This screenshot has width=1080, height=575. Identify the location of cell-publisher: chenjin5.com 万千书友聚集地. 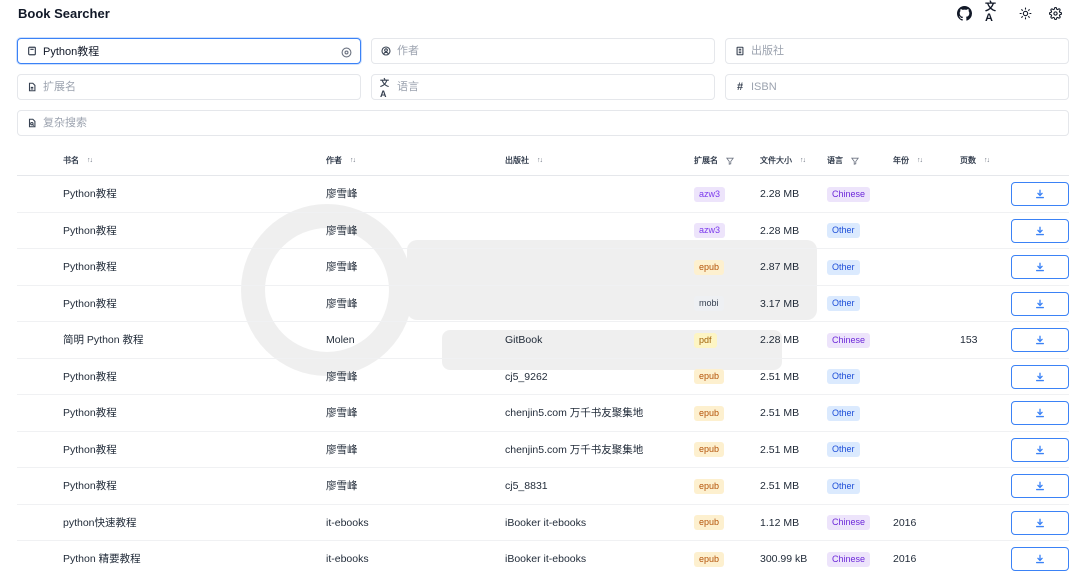
(574, 413).